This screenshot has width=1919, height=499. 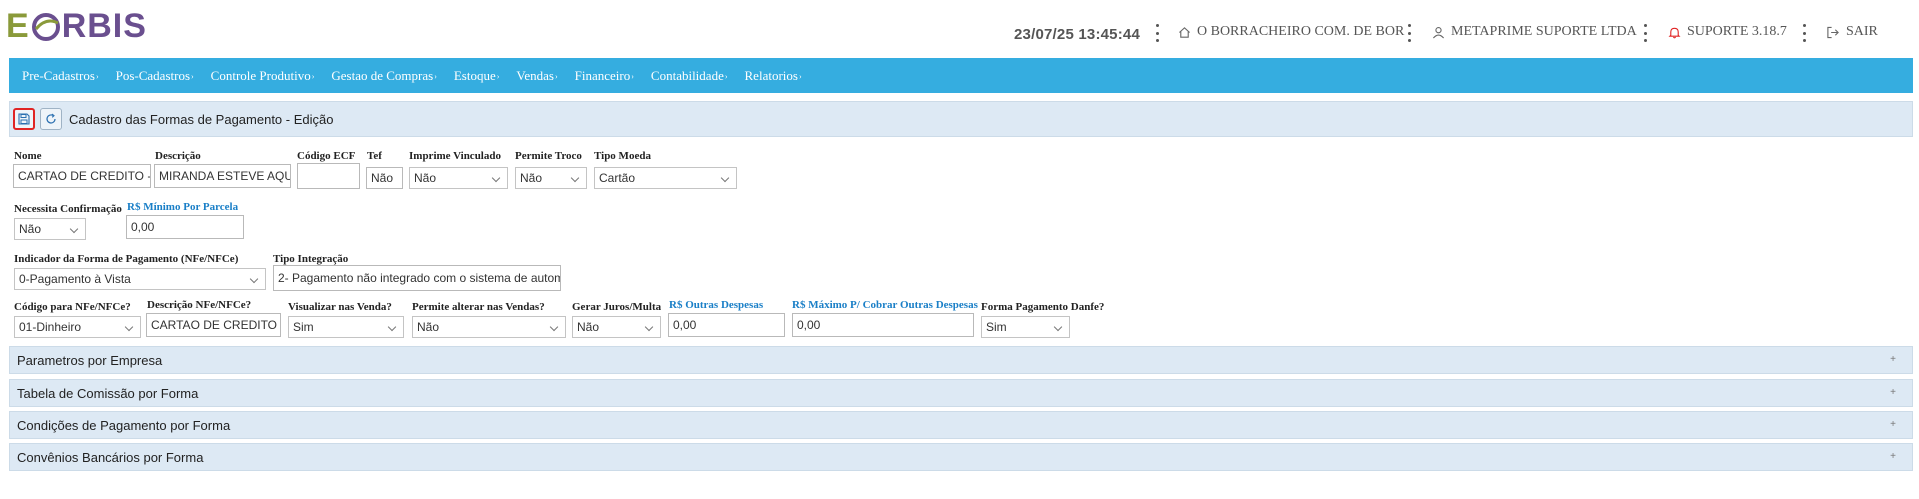 What do you see at coordinates (665, 178) in the screenshot?
I see `tipo-moeda-select: Cartão` at bounding box center [665, 178].